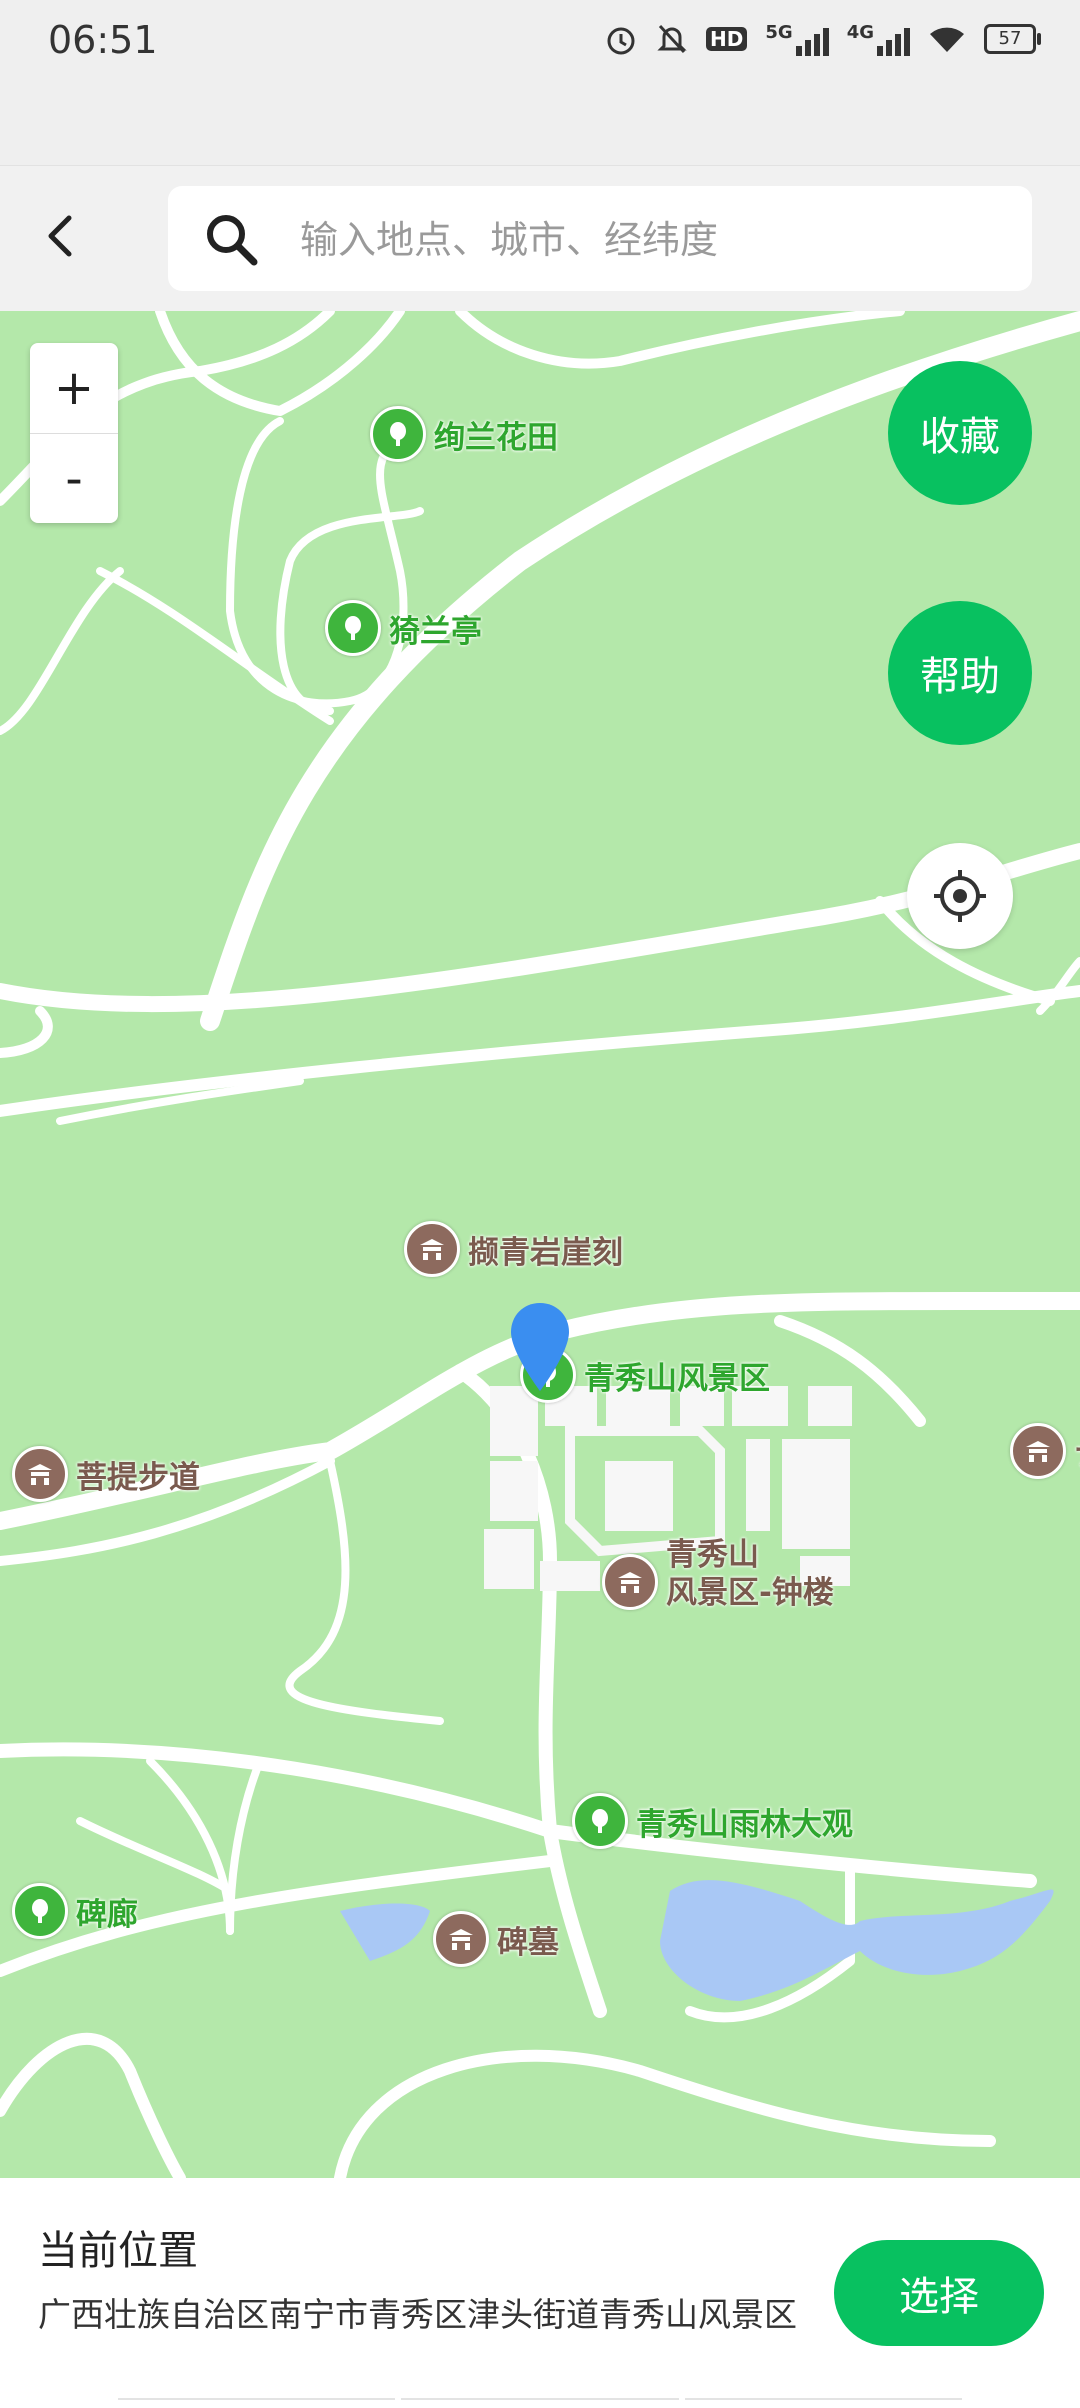 Image resolution: width=1080 pixels, height=2408 pixels. I want to click on poi-label: 菩提步道, so click(138, 1477).